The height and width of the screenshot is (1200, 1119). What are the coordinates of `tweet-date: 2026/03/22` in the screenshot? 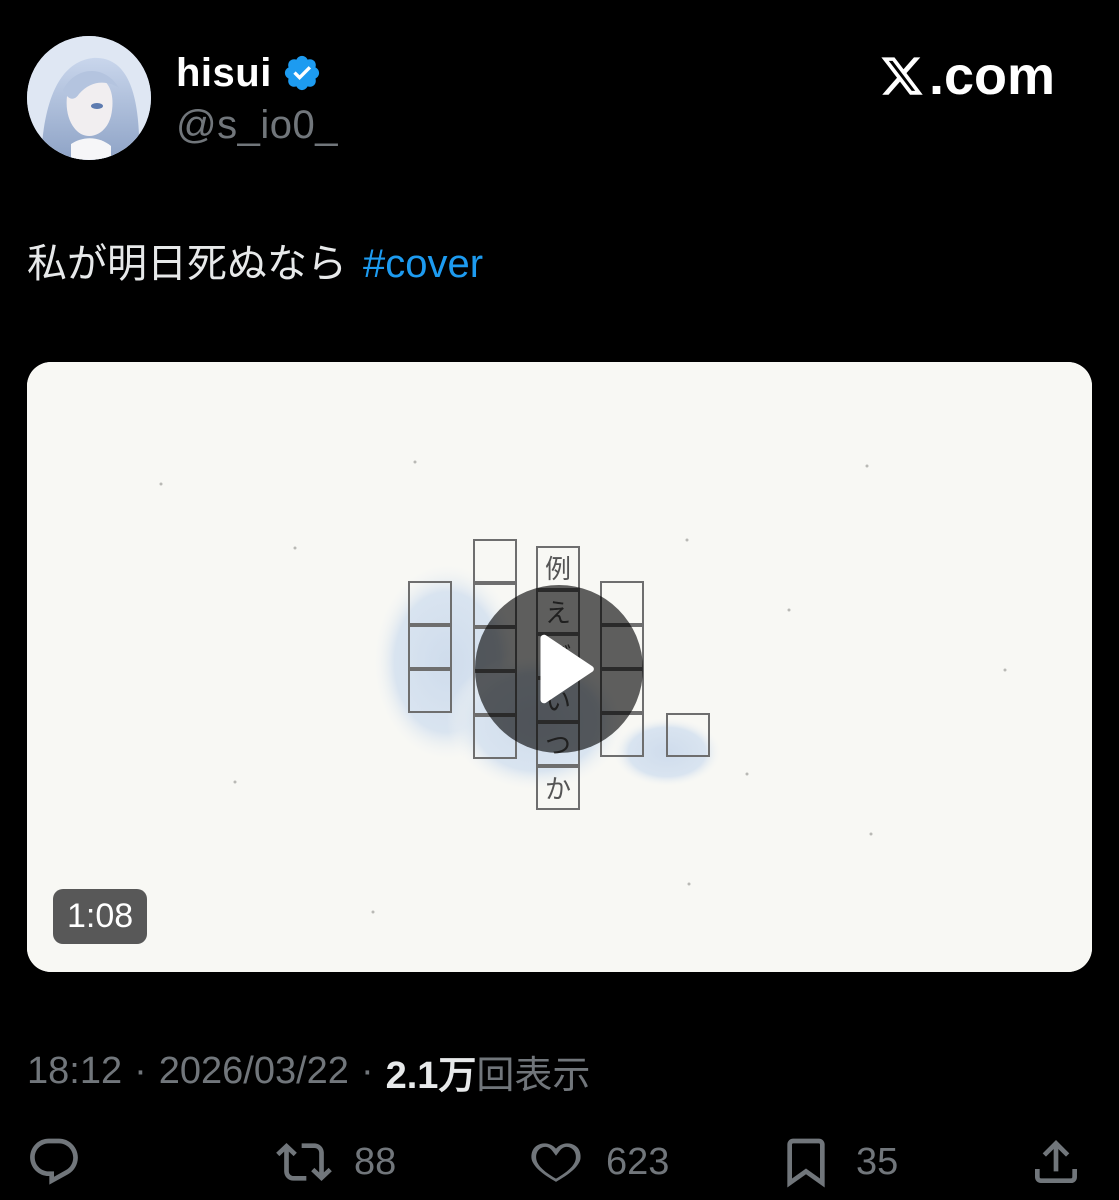 It's located at (254, 1071).